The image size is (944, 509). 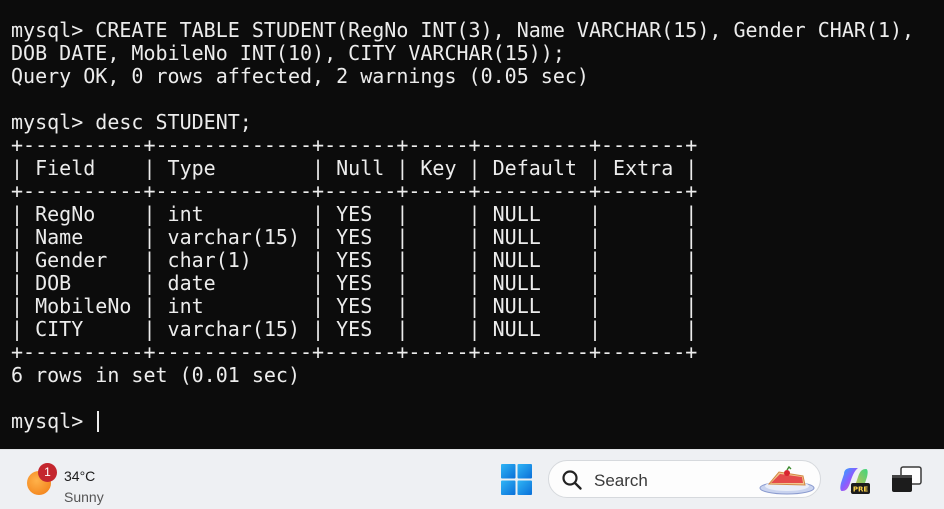 I want to click on terminal-prompt-line: mysql>, so click(x=55, y=421).